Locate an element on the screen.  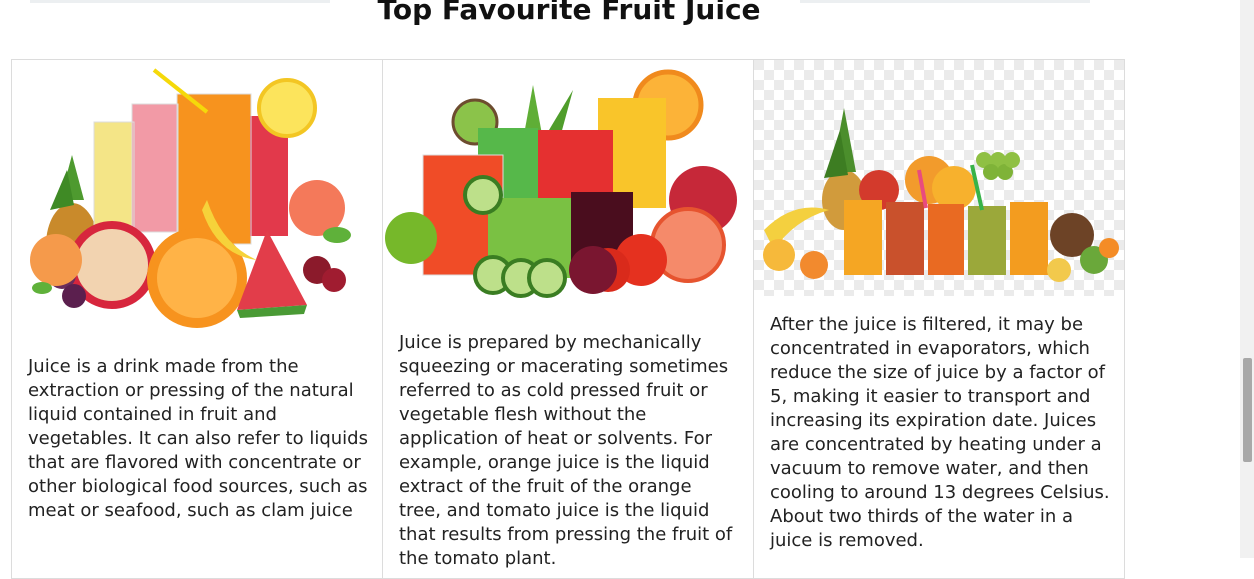
fruit-juice-glasses-image is located at coordinates (197, 197).